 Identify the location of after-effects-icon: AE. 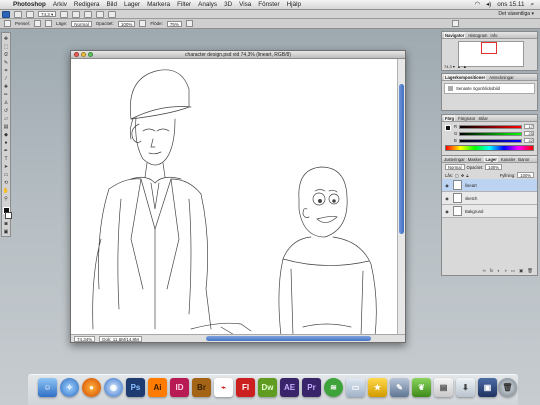
(289, 387).